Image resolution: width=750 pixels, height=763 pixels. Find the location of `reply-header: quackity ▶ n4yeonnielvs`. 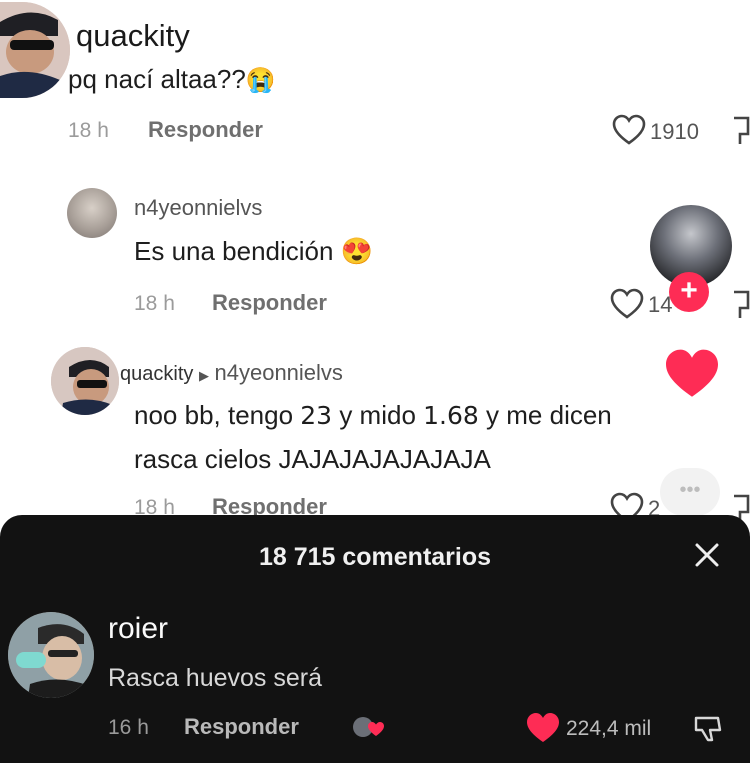

reply-header: quackity ▶ n4yeonnielvs is located at coordinates (231, 373).